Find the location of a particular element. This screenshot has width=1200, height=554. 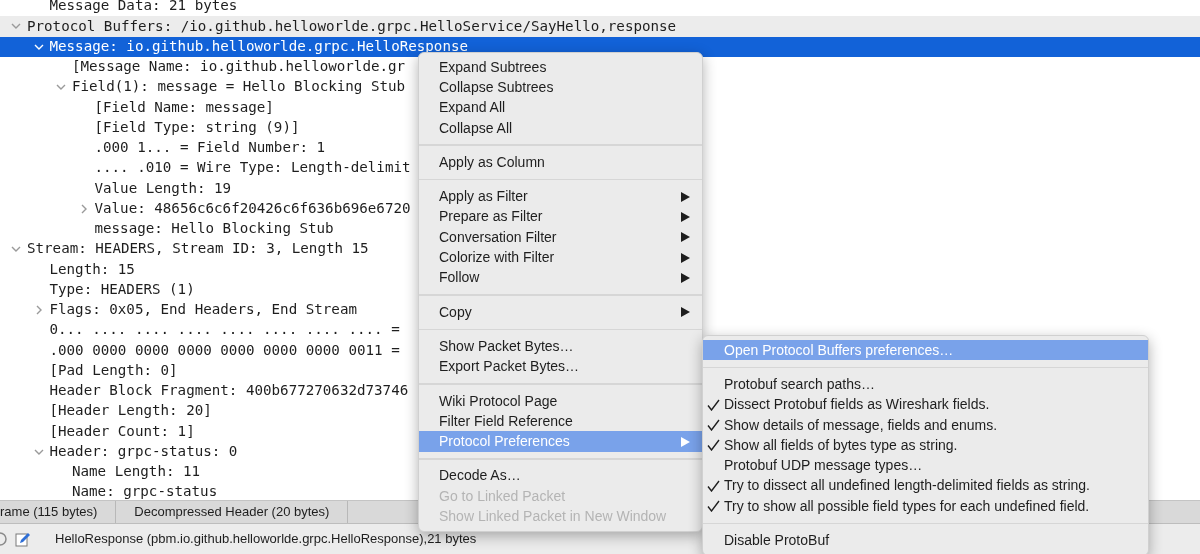

tree-row: [Header Count: 1] is located at coordinates (97, 431).